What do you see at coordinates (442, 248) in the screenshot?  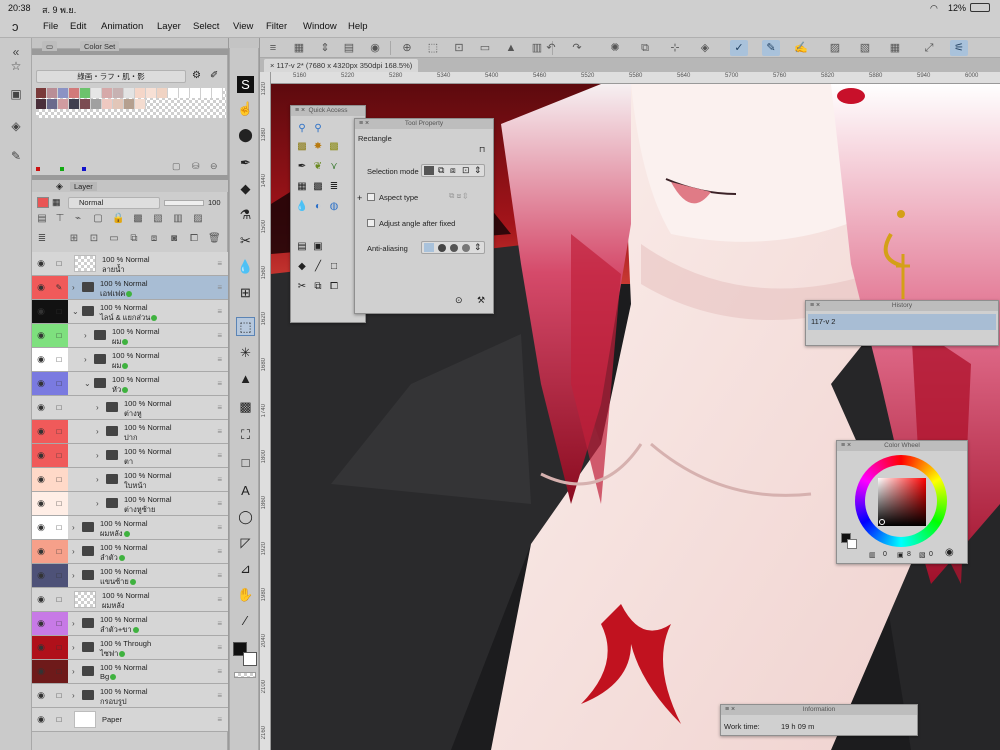 I see `aa-weak-icon` at bounding box center [442, 248].